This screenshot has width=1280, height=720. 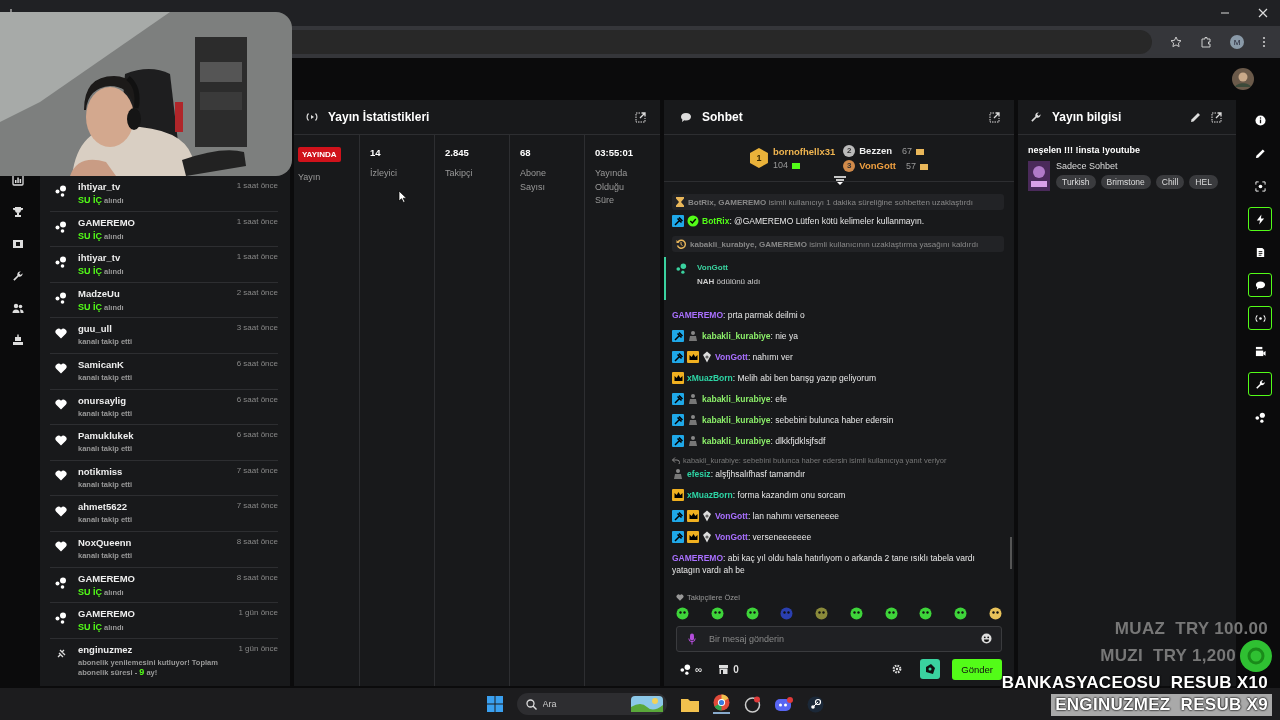 I want to click on app-icon, so click(x=752, y=704).